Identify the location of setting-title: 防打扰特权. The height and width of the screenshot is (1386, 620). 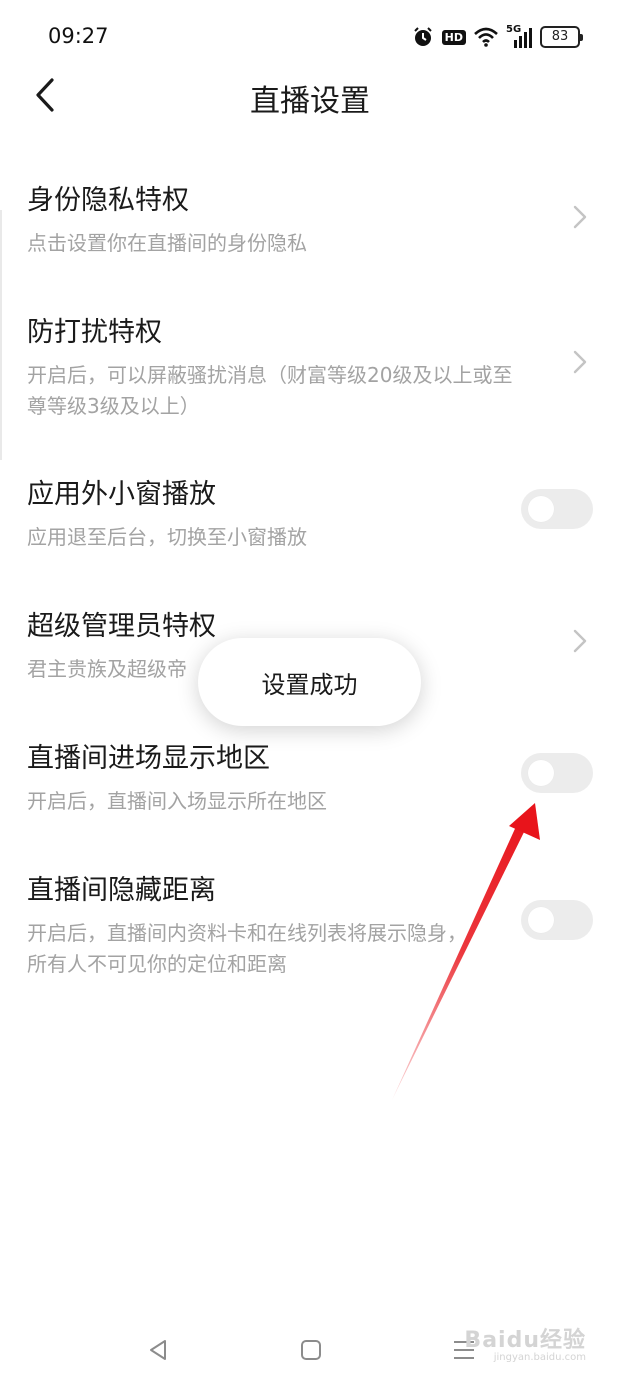
(94, 332).